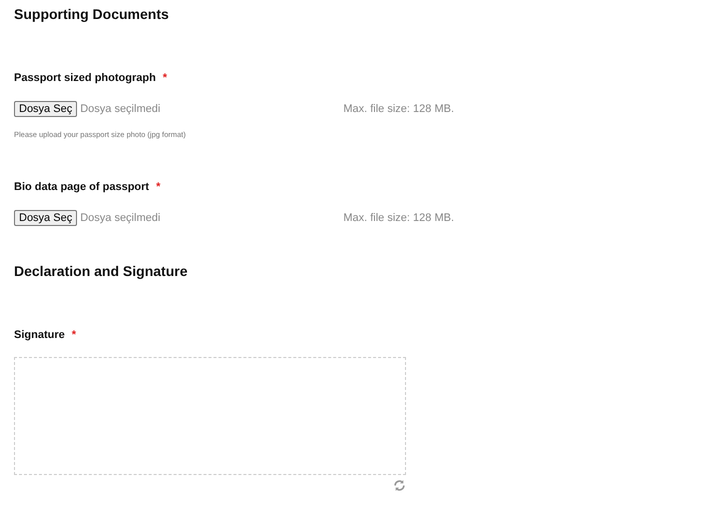 Image resolution: width=705 pixels, height=512 pixels. Describe the element at coordinates (101, 271) in the screenshot. I see `section-heading: Declaration and Signature` at that location.